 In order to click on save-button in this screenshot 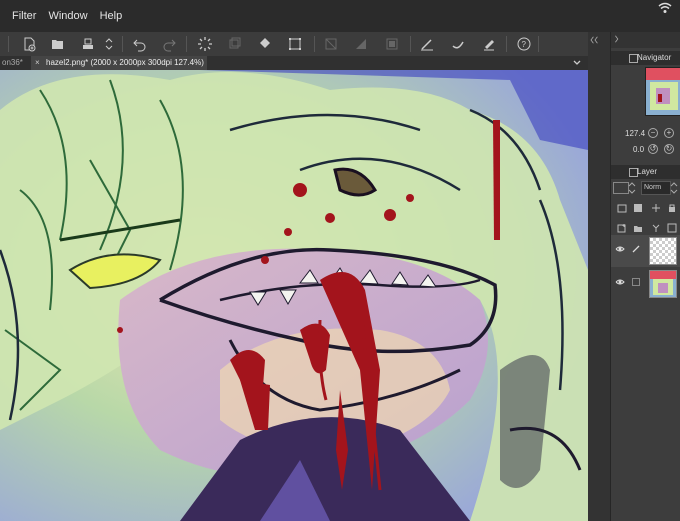, I will do `click(88, 44)`.